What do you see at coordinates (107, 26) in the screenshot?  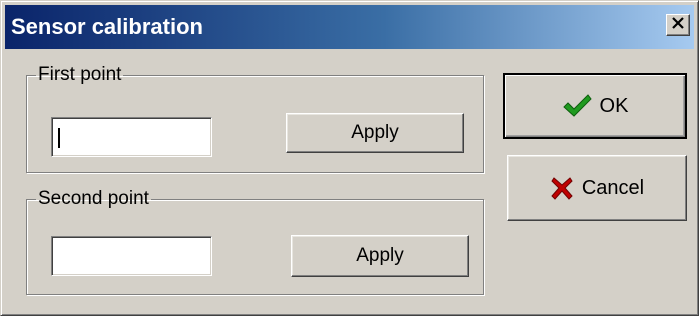 I see `window-title: Sensor calibration` at bounding box center [107, 26].